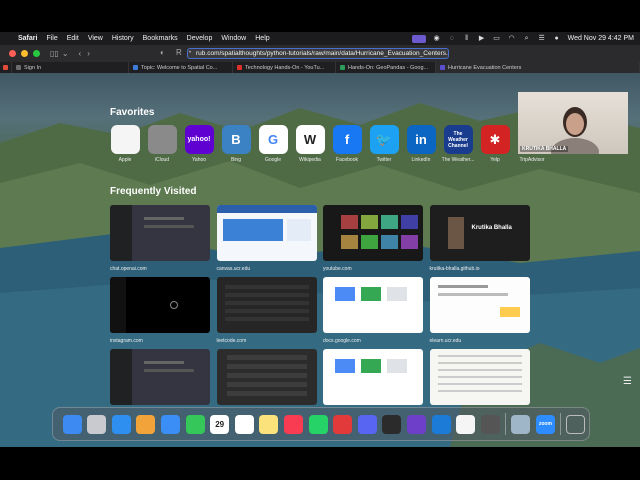 The image size is (640, 480). I want to click on menu-develop: Develop, so click(200, 38).